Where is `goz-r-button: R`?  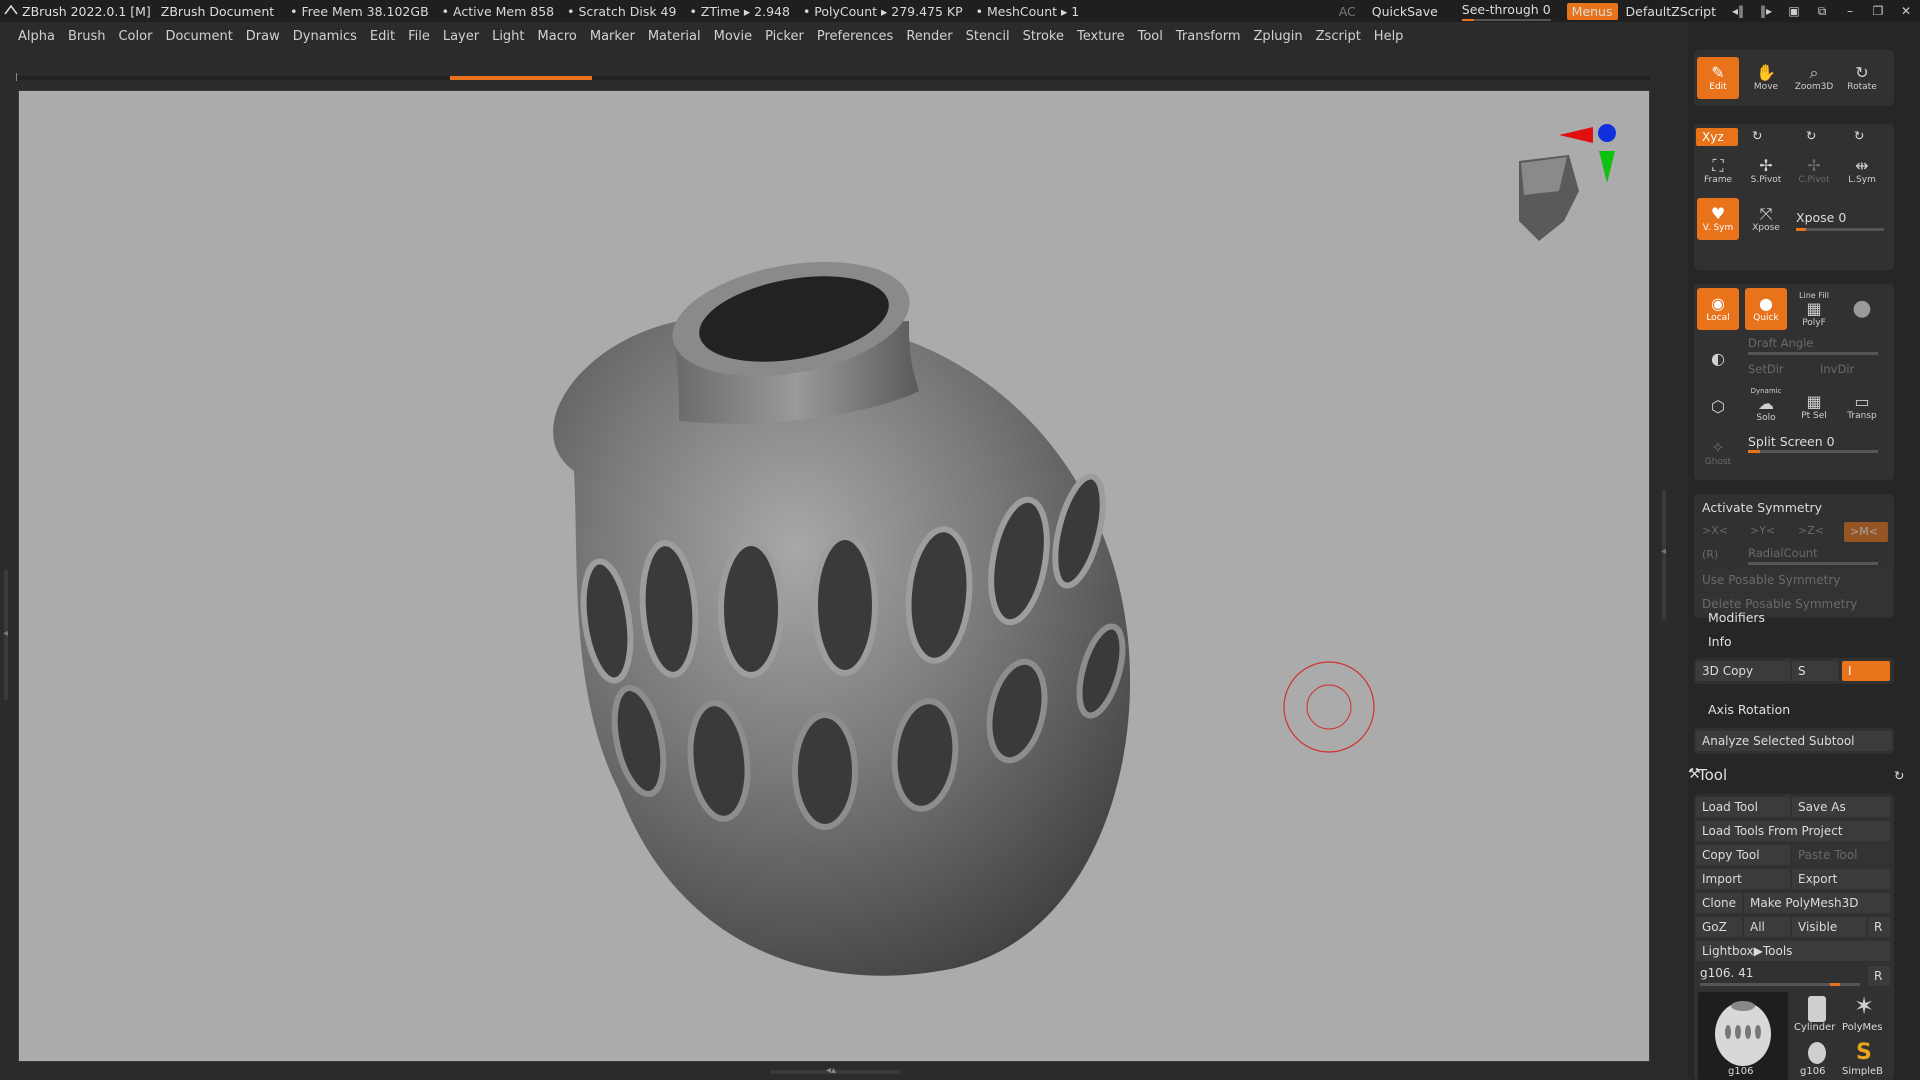
goz-r-button: R is located at coordinates (1879, 927).